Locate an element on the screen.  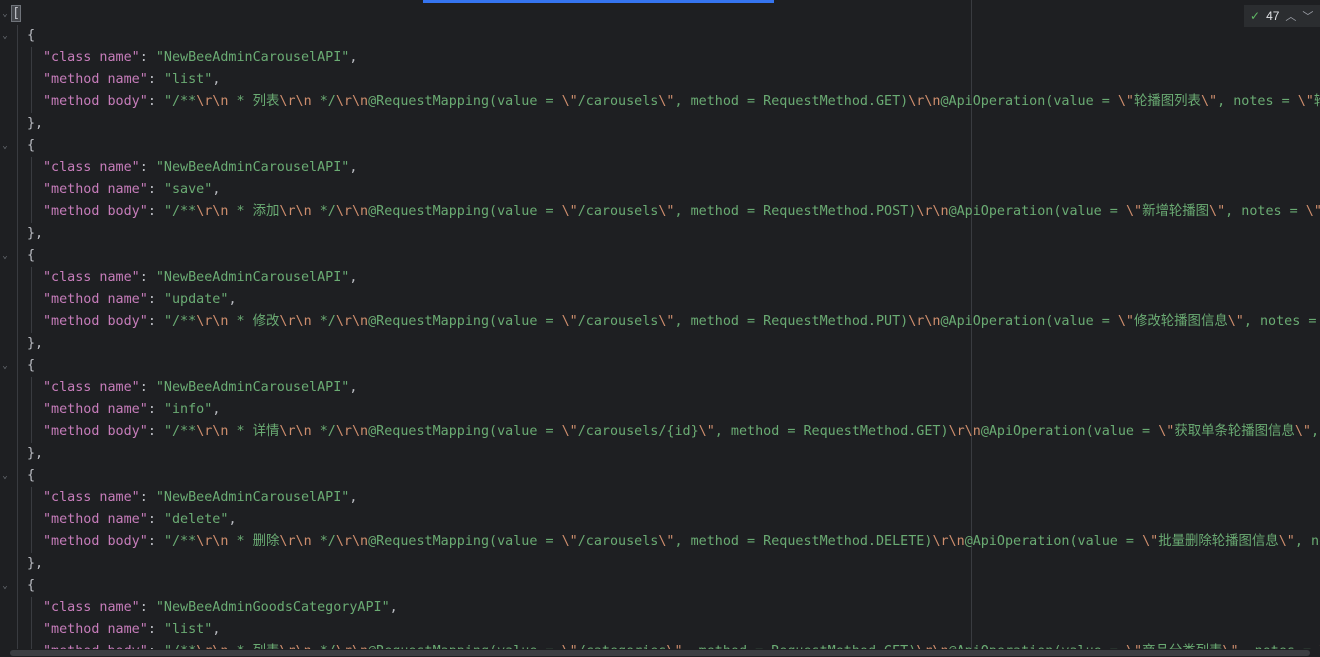
top-scroll-indicator is located at coordinates (598, 1).